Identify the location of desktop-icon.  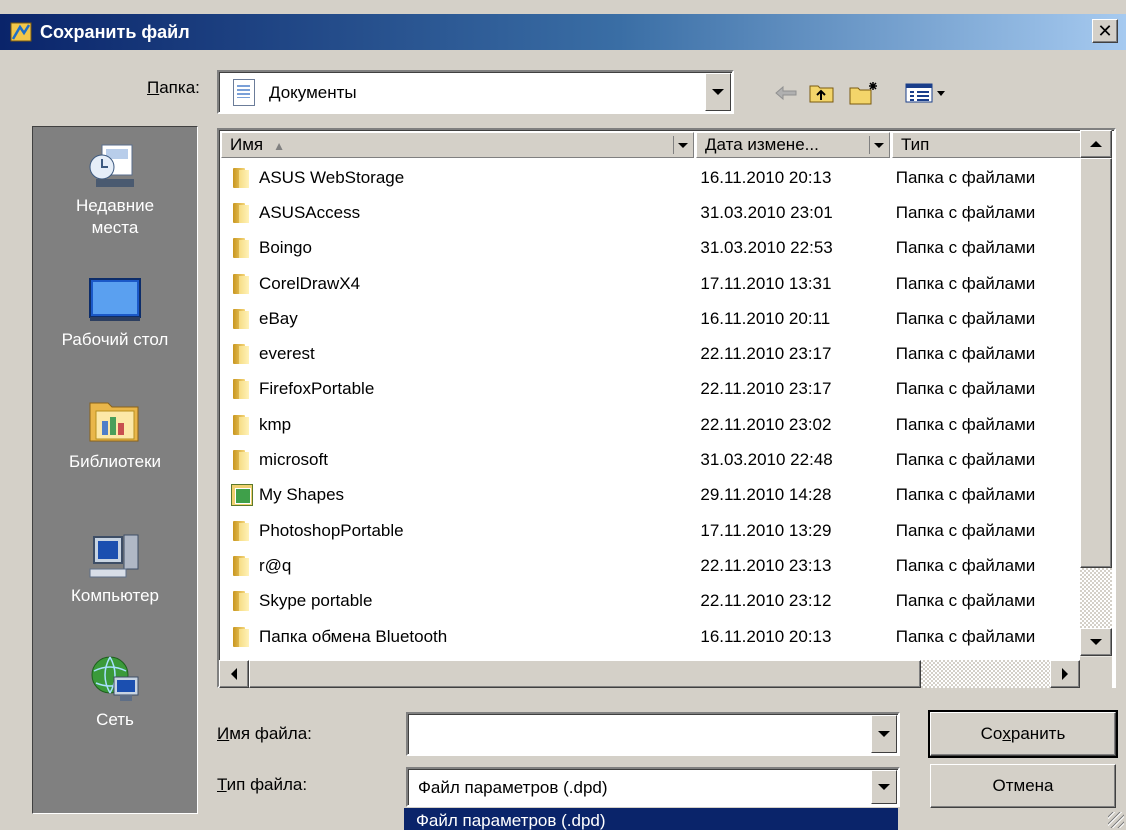
(115, 299).